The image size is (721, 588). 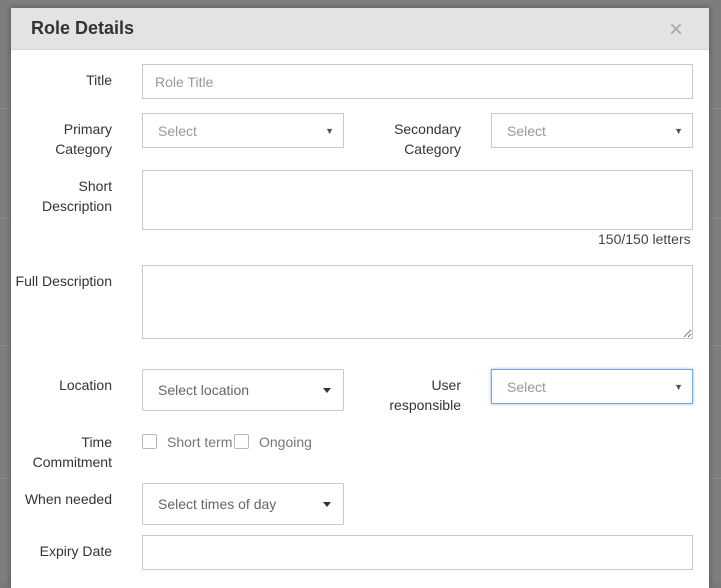 What do you see at coordinates (241, 441) in the screenshot?
I see `ongoing-checkbox` at bounding box center [241, 441].